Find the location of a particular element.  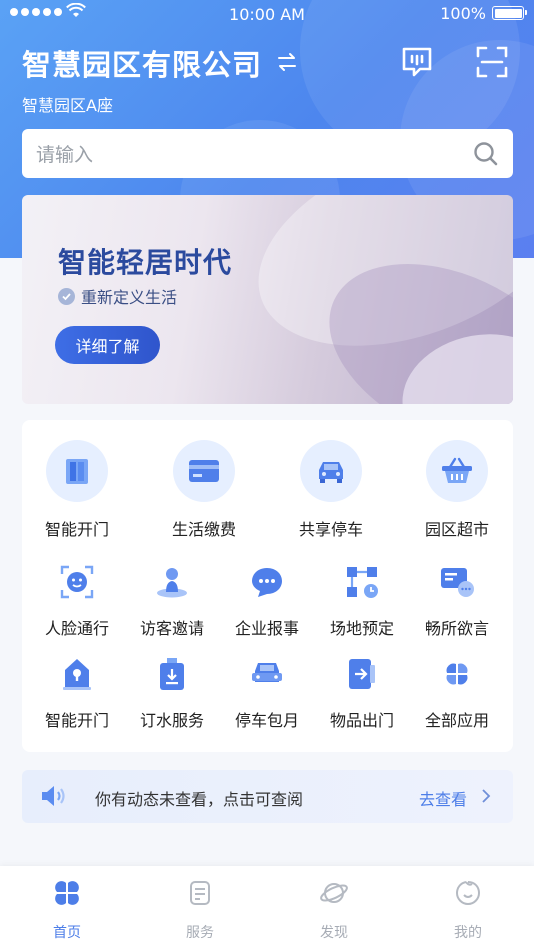

service-smart-lock: 智能开门 is located at coordinates (77, 693).